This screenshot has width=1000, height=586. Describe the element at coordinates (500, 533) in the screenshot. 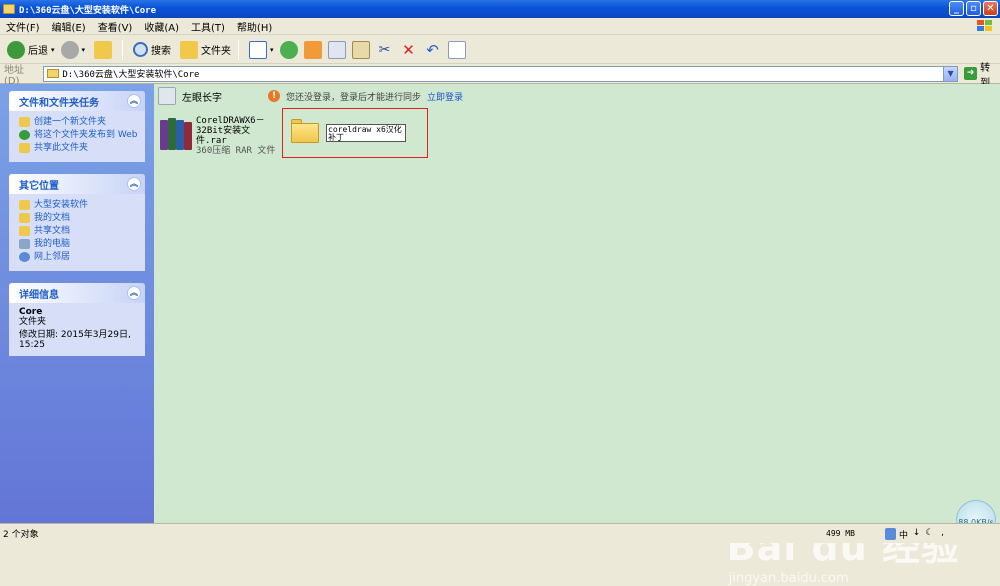

I see `status-bar: 2 个对象 499 MB 中 ↓ ☾ ,` at that location.